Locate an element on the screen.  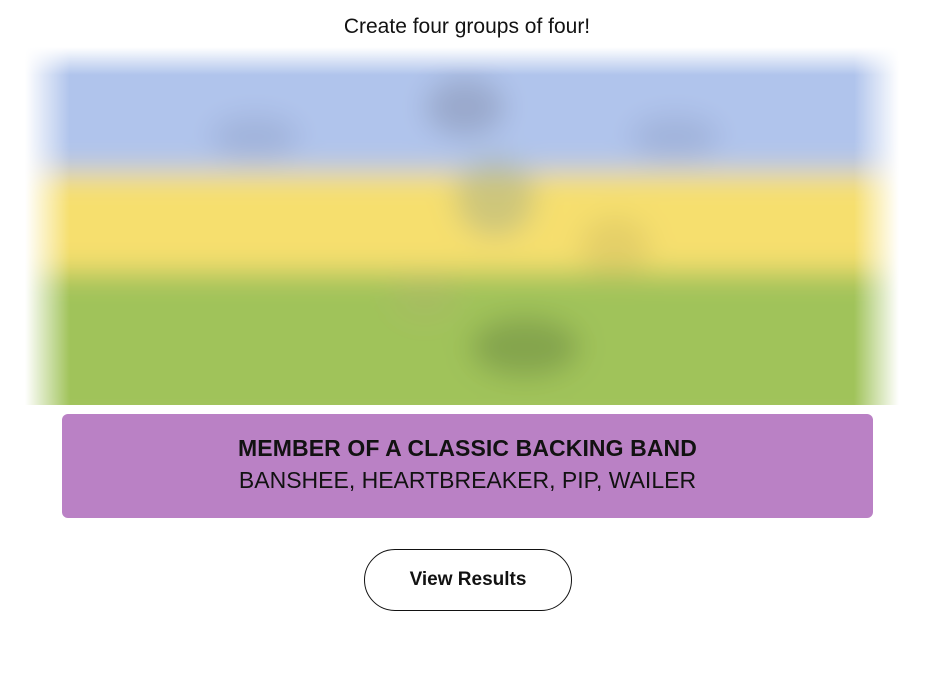
group-category-title: MEMBER OF A CLASSIC BACKING BAND is located at coordinates (467, 448).